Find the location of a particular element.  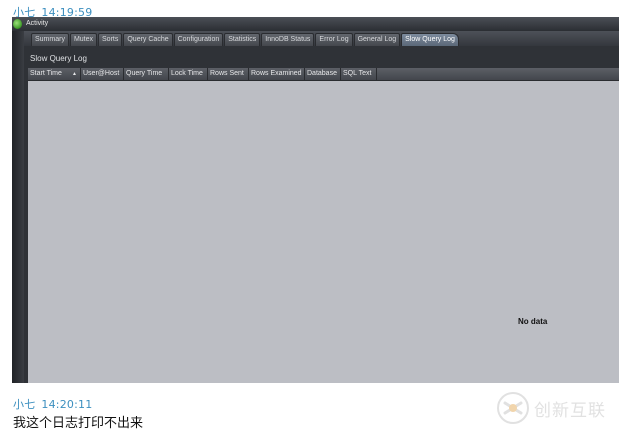

window-titlebar: Activity is located at coordinates (315, 24).